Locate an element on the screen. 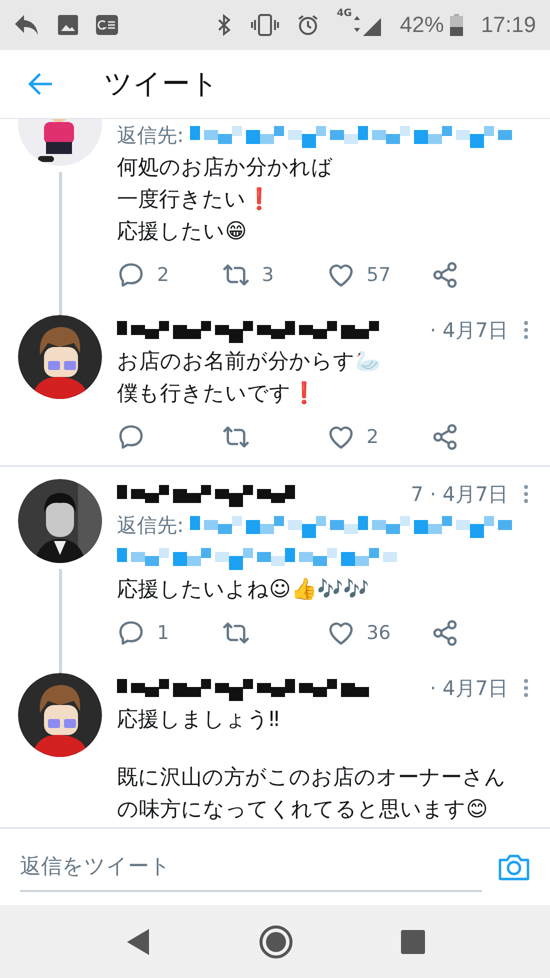  home-icon is located at coordinates (276, 941).